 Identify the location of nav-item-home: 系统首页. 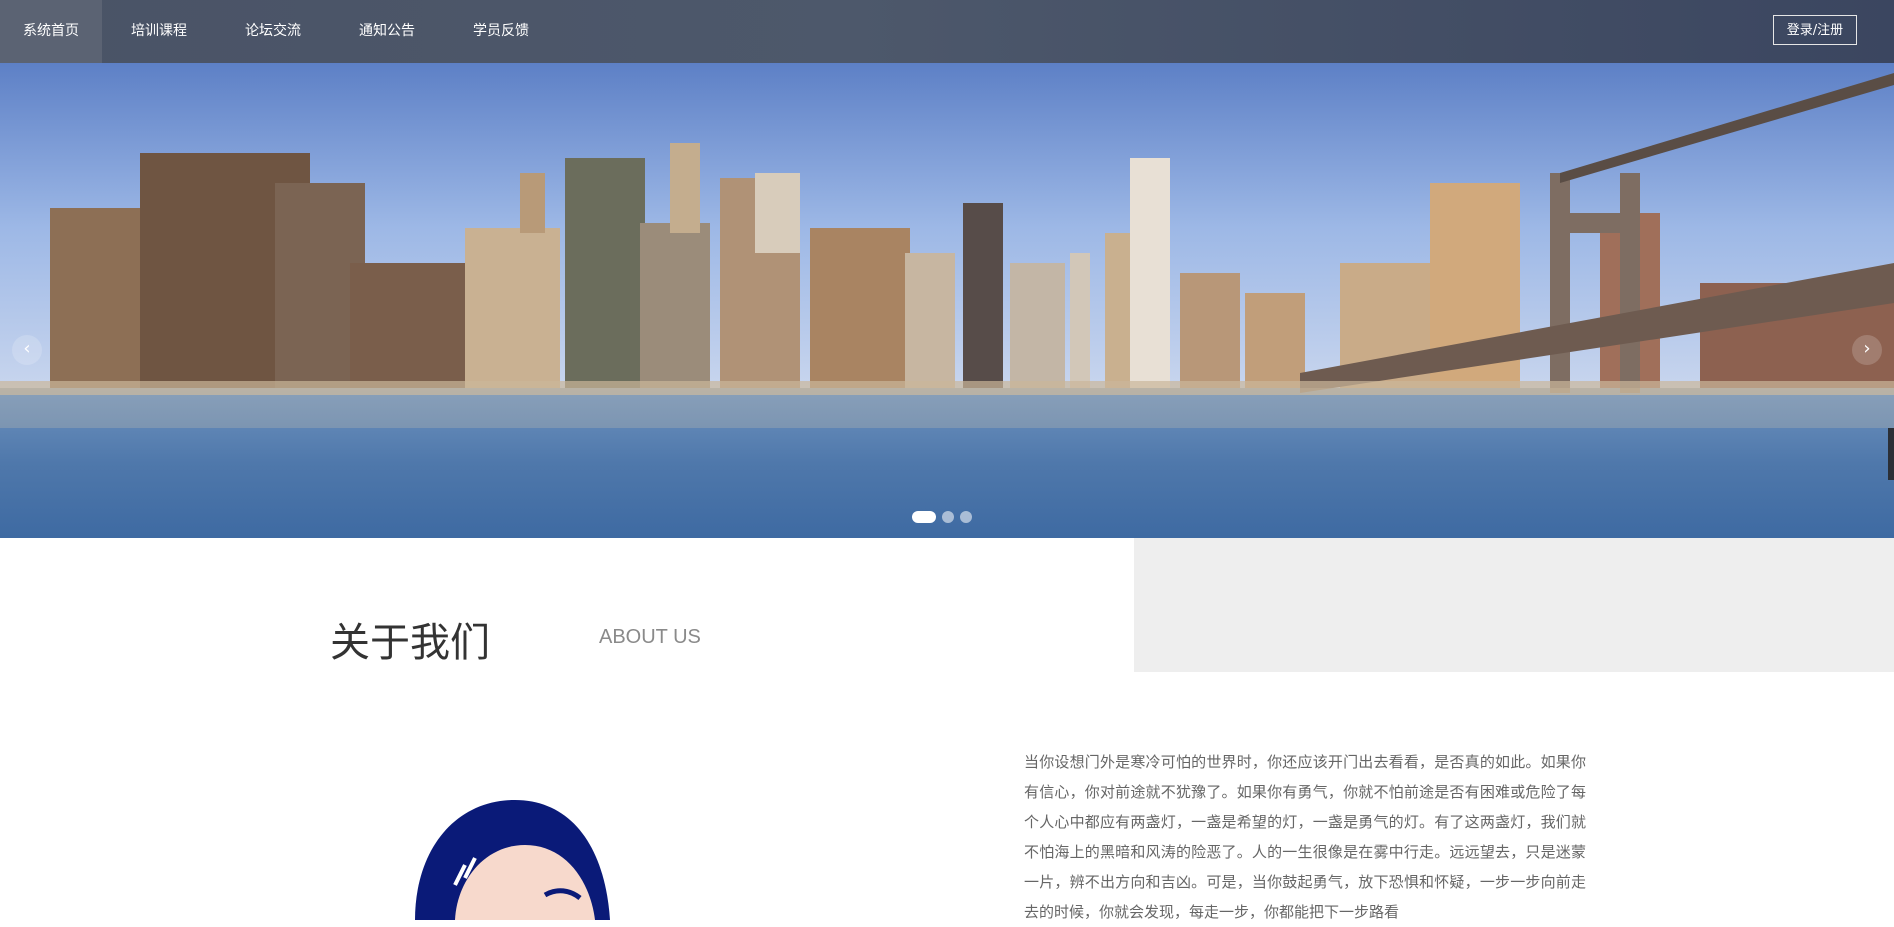
(51, 31).